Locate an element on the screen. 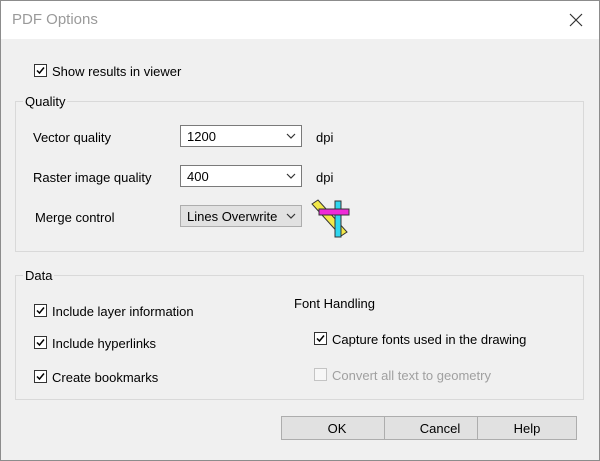  help-button-label: Help is located at coordinates (527, 428).